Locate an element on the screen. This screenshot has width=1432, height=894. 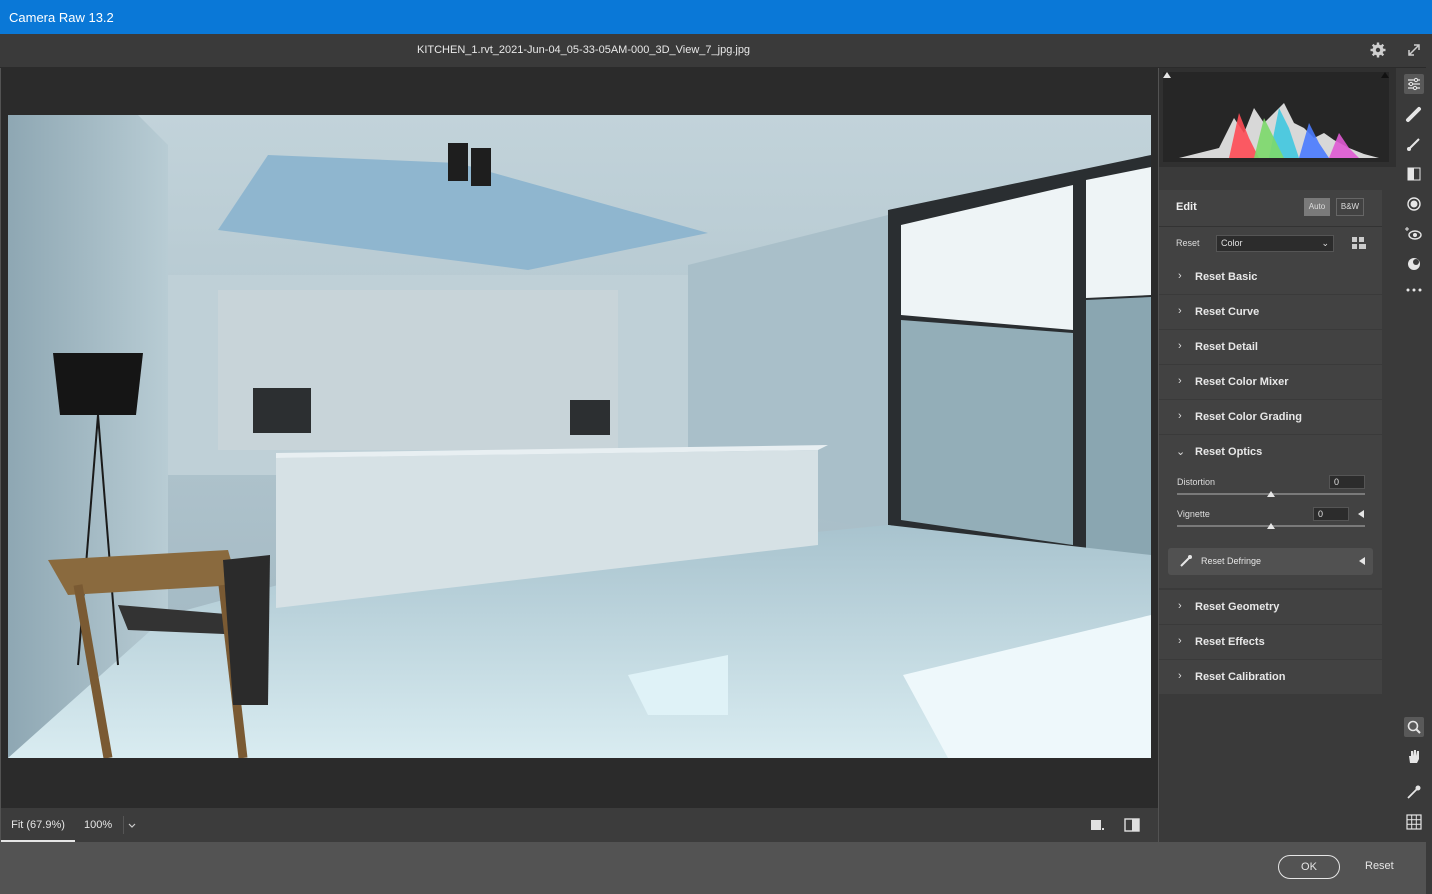
section-effects: › Reset Effects is located at coordinates (1270, 642).